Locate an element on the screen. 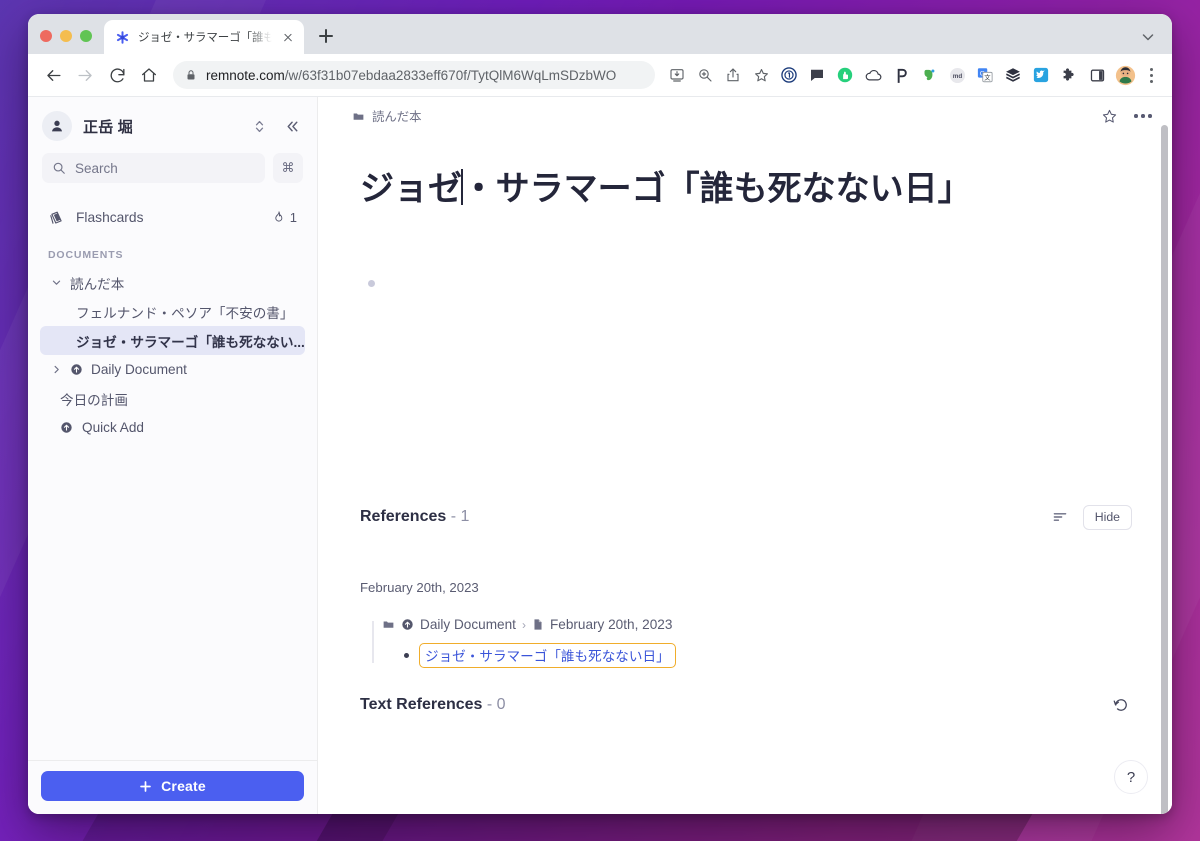 The height and width of the screenshot is (841, 1200). flashcard-streak: 1 is located at coordinates (284, 217).